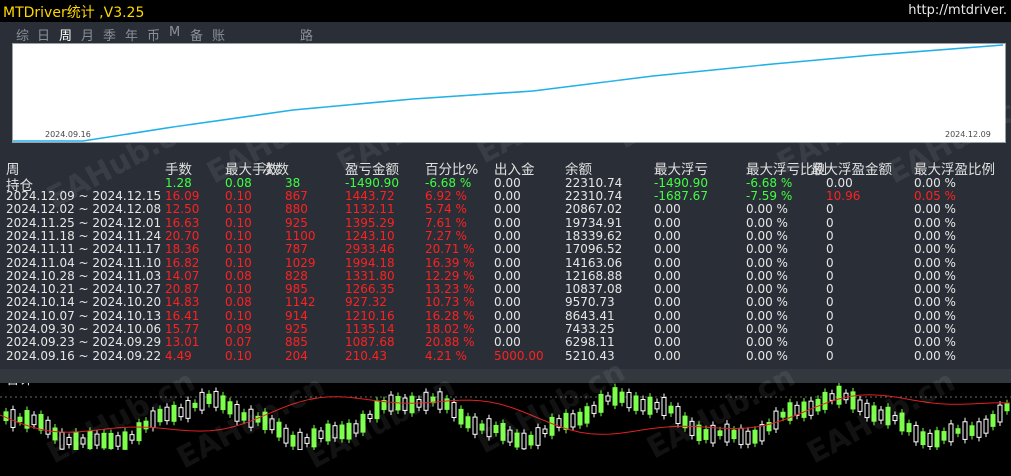 This screenshot has height=476, width=1011. Describe the element at coordinates (87, 34) in the screenshot. I see `tab-3: 月` at that location.